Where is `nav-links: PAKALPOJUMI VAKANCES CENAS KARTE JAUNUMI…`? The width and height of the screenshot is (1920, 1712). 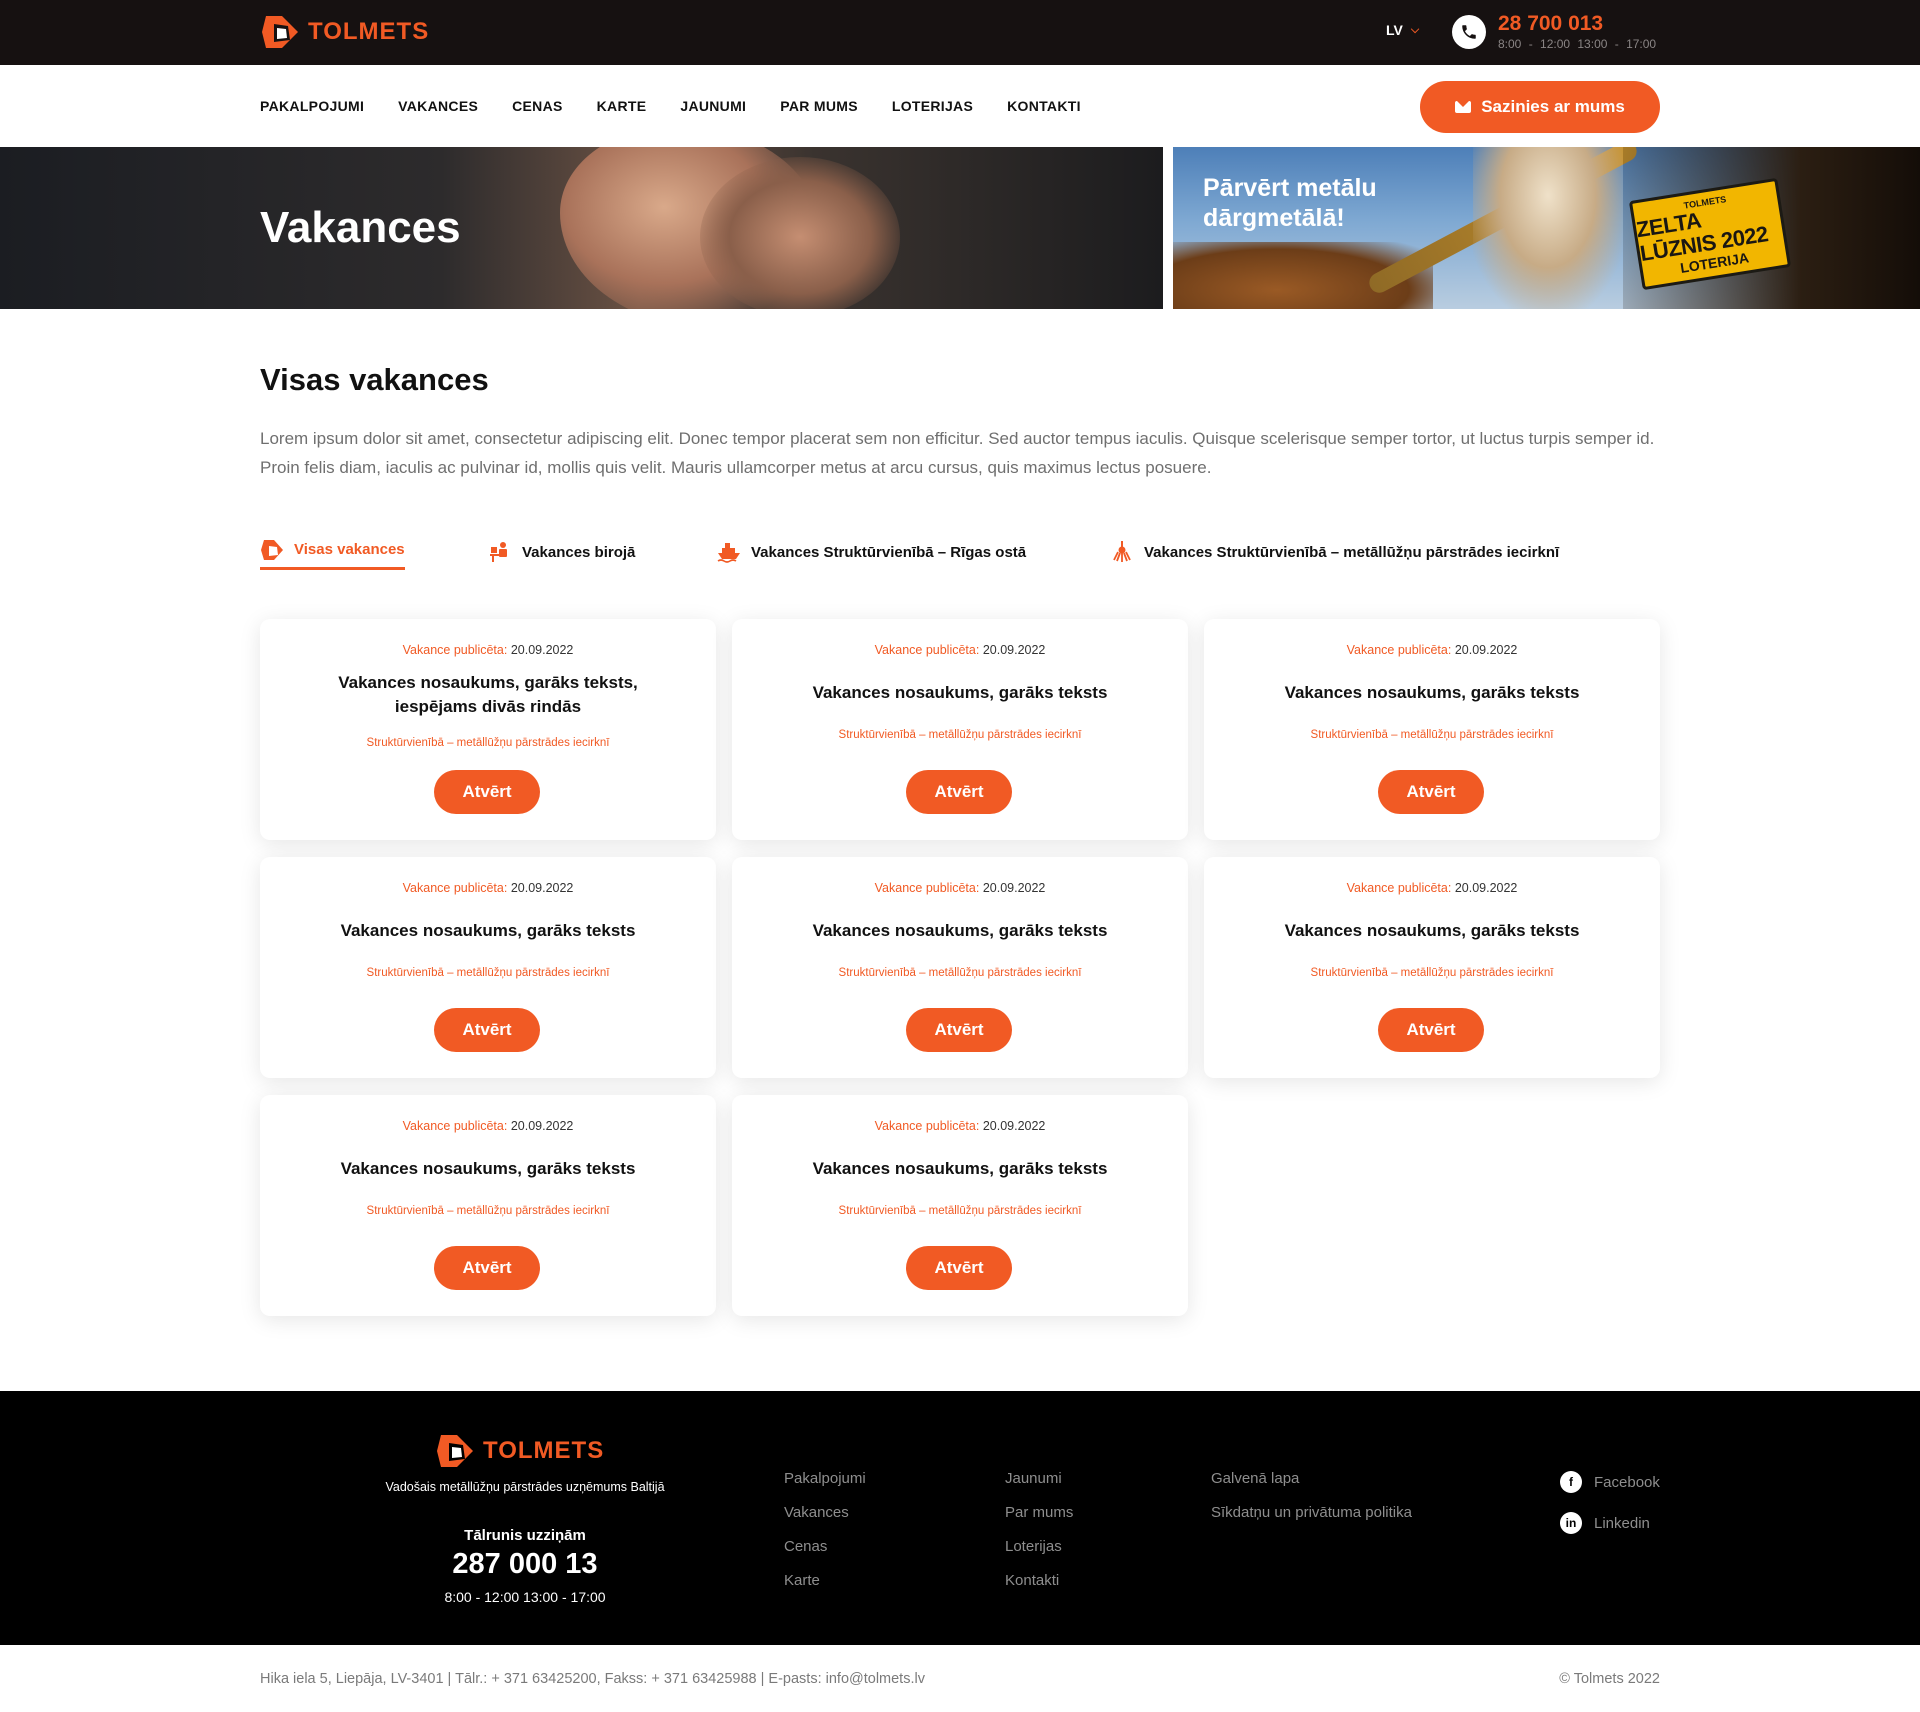 nav-links: PAKALPOJUMI VAKANCES CENAS KARTE JAUNUMI… is located at coordinates (670, 106).